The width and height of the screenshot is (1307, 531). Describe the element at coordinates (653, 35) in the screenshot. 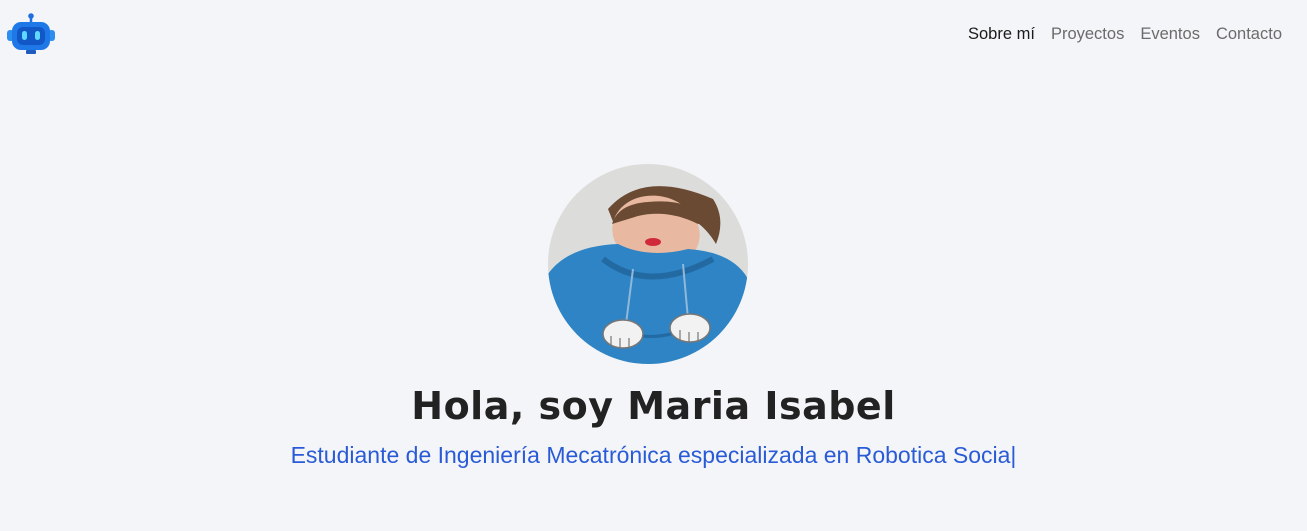

I see `navbar: Sobre mí Proyectos Eventos Contacto` at that location.